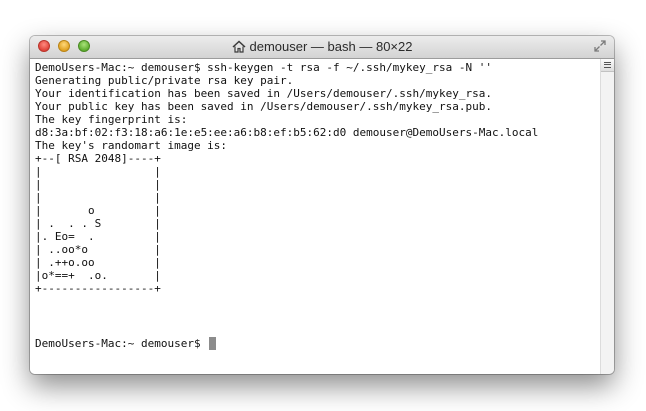  I want to click on scroll-menu-icon, so click(607, 65).